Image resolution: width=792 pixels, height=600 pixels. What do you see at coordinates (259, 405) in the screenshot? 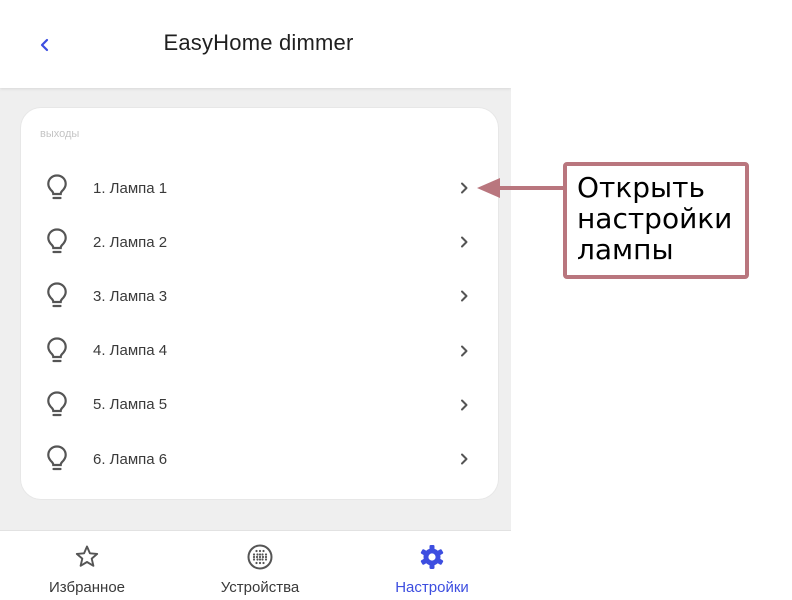
I see `list-item-lamp-5: 5. Лампа 5` at bounding box center [259, 405].